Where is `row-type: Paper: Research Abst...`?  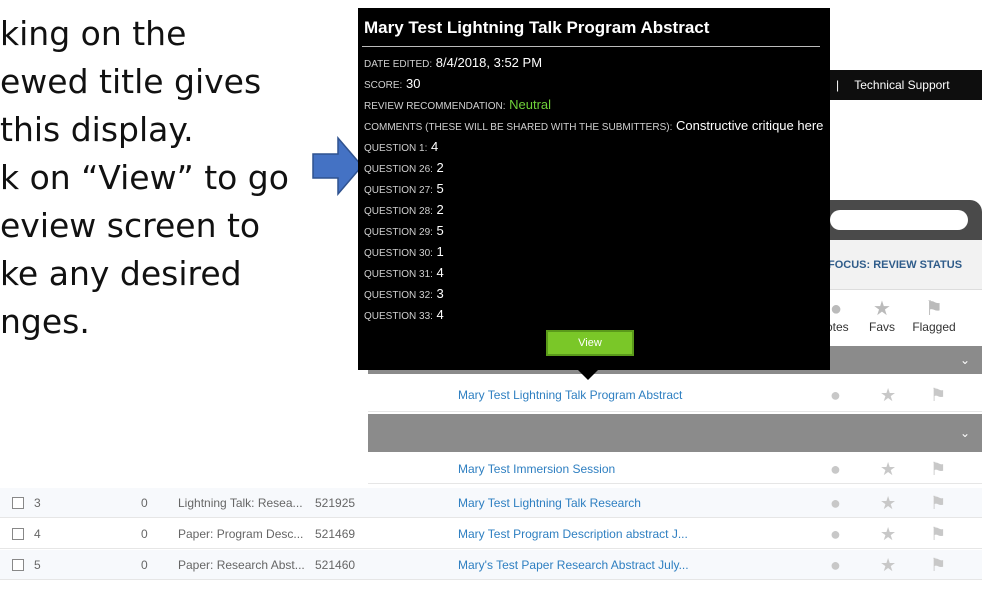 row-type: Paper: Research Abst... is located at coordinates (241, 565).